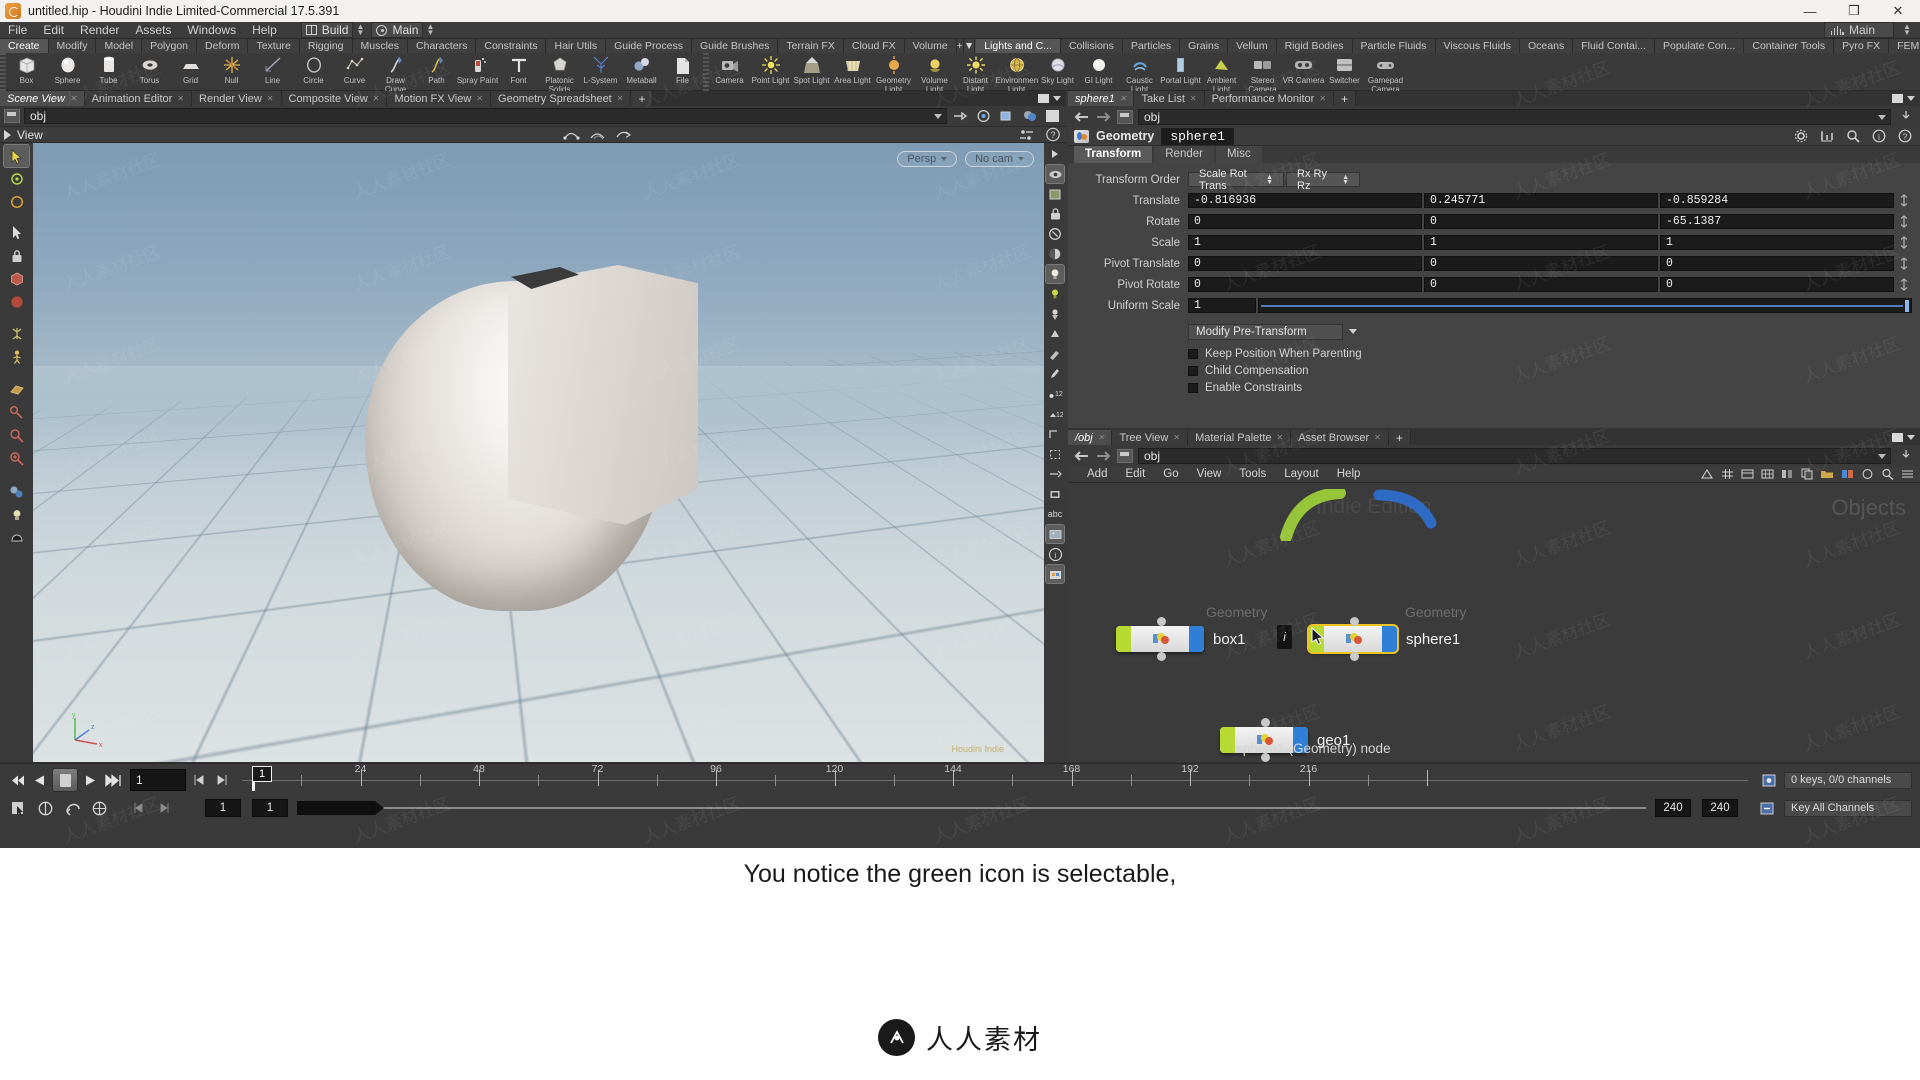  I want to click on range-end-input: 240, so click(1673, 808).